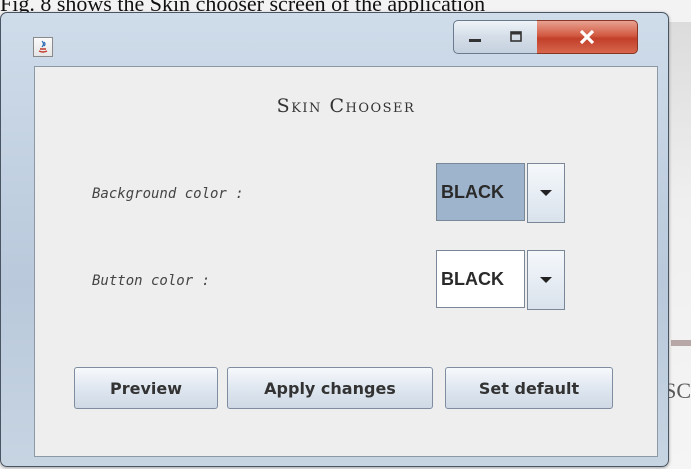 The image size is (691, 469). I want to click on preview-button: Preview, so click(146, 388).